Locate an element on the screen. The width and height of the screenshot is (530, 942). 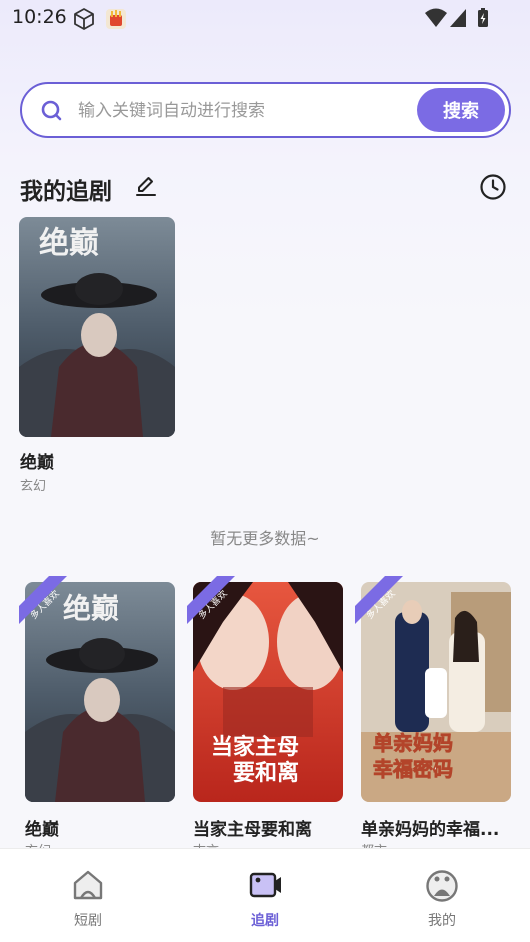
followed-drama-poster: 绝巅 is located at coordinates (97, 327).